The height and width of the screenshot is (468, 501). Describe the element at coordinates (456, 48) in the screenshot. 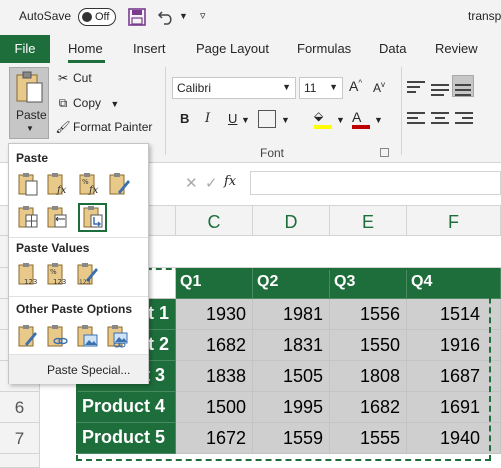

I see `tab-review: Review` at that location.